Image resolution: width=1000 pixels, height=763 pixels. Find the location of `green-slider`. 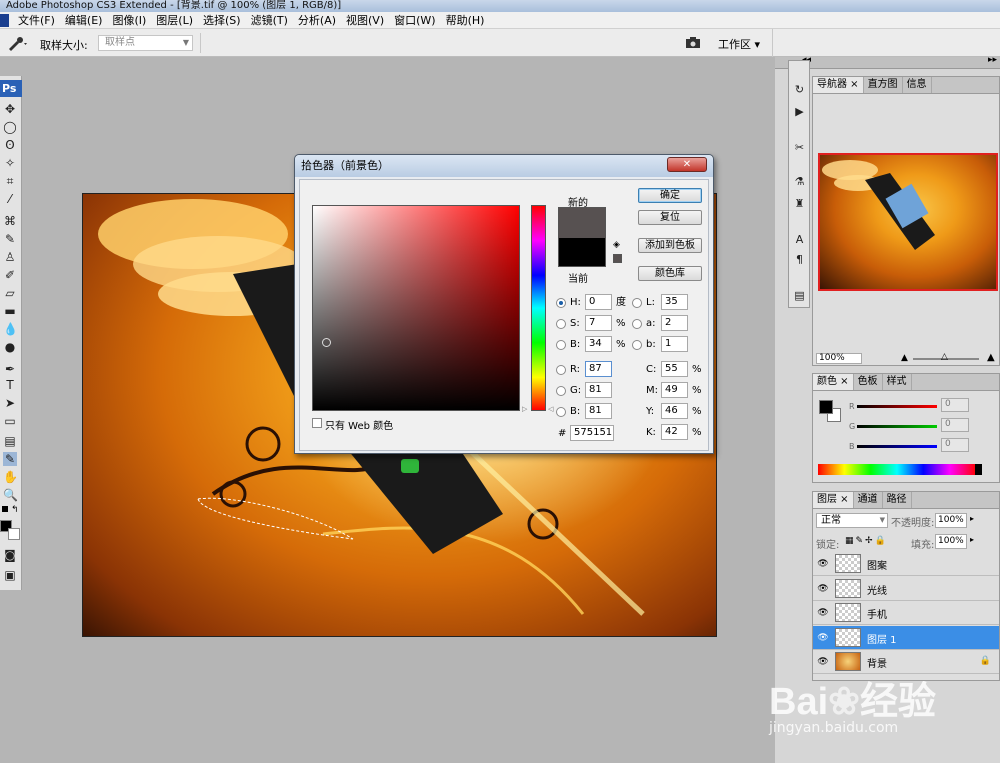

green-slider is located at coordinates (897, 426).